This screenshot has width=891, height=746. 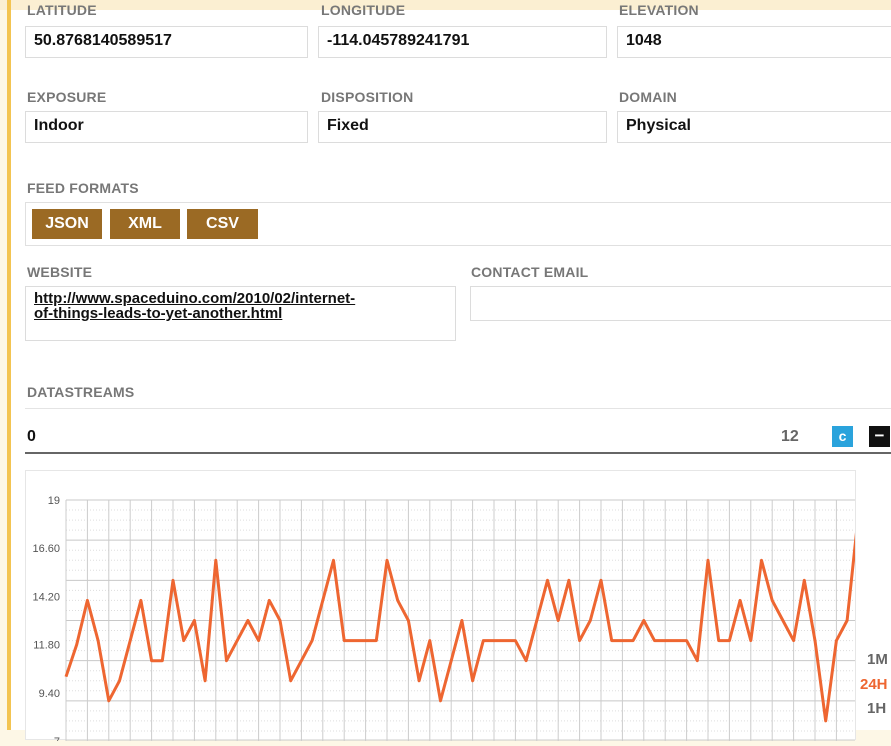 I want to click on y-tick-label: 14.20, so click(x=46, y=597).